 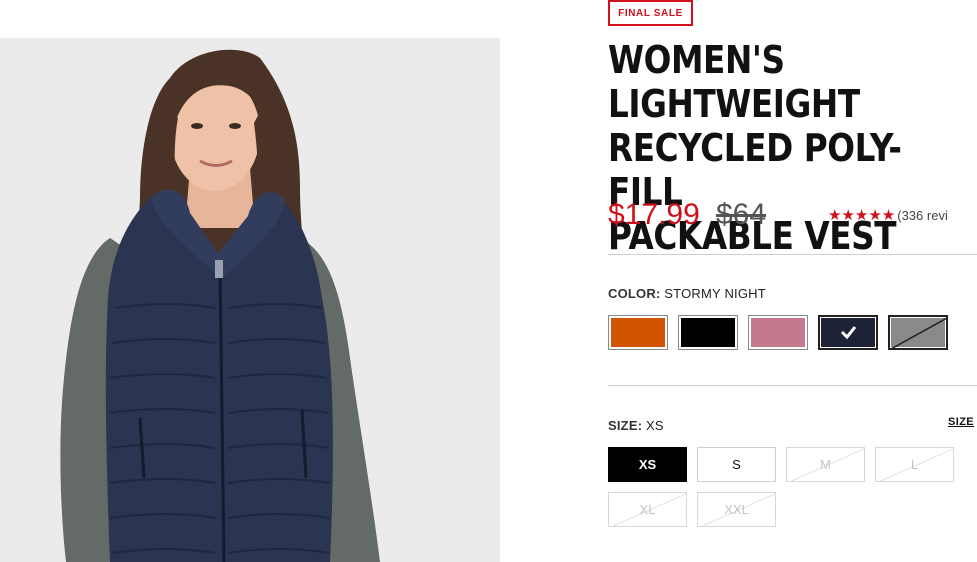 I want to click on swatch-orange-fill, so click(x=638, y=332).